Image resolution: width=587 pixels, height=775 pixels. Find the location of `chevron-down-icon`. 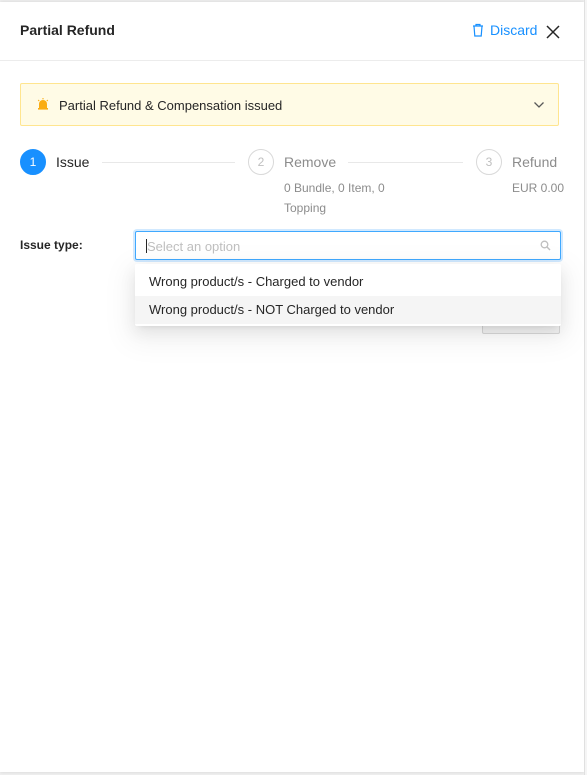

chevron-down-icon is located at coordinates (539, 105).